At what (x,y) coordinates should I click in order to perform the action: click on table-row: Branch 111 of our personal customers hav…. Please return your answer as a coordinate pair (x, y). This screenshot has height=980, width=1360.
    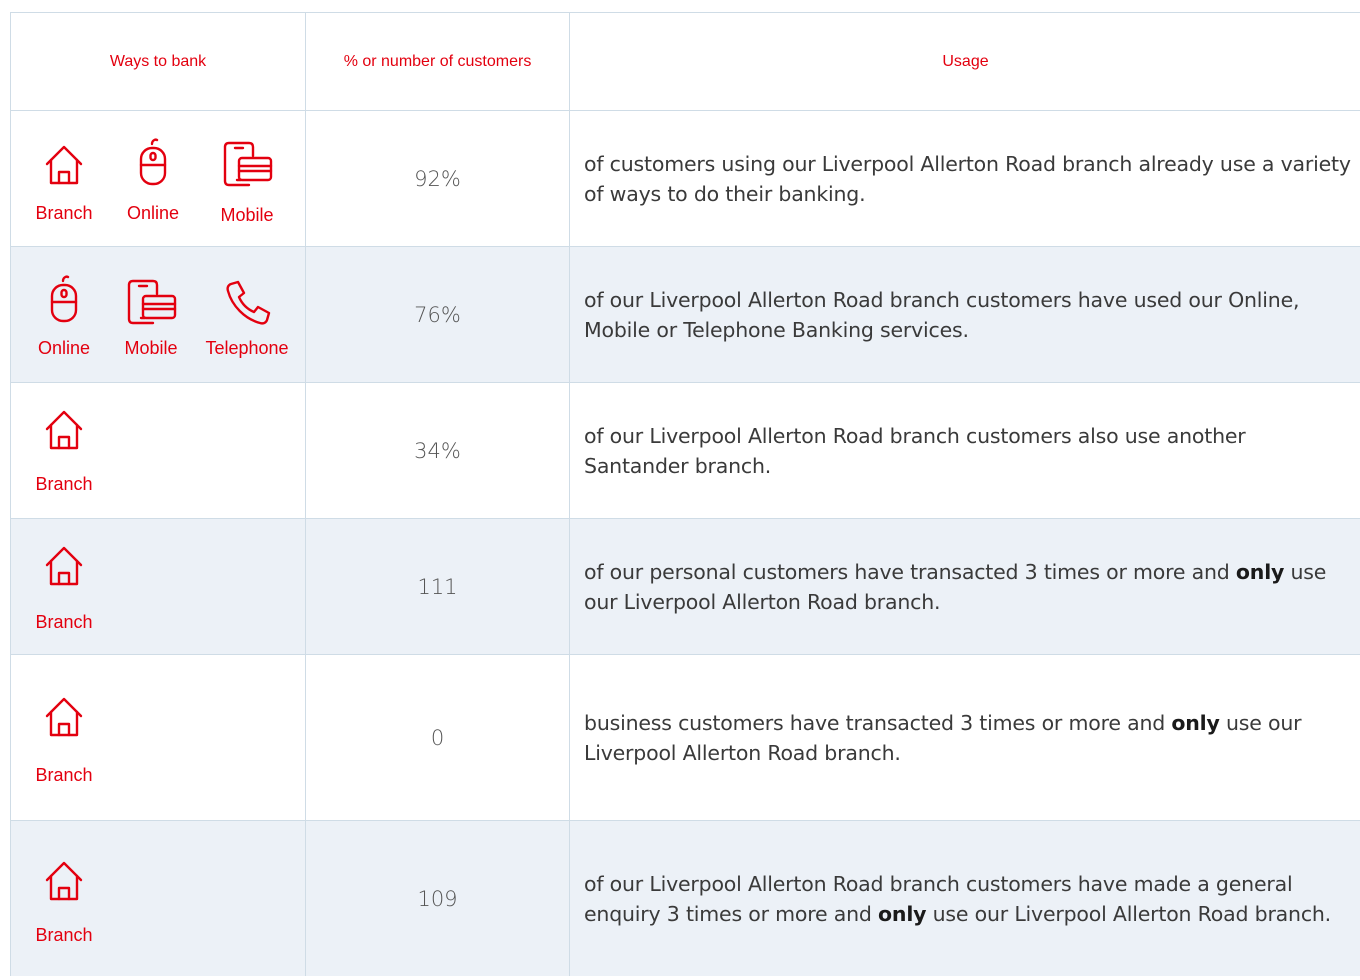
    Looking at the image, I should click on (685, 587).